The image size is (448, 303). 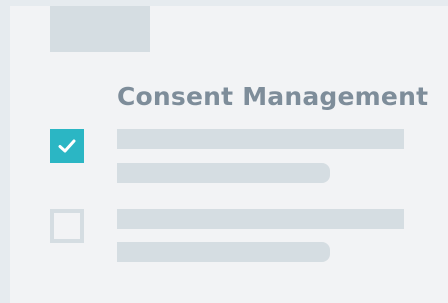 I want to click on page-title: Consent Management, so click(x=273, y=96).